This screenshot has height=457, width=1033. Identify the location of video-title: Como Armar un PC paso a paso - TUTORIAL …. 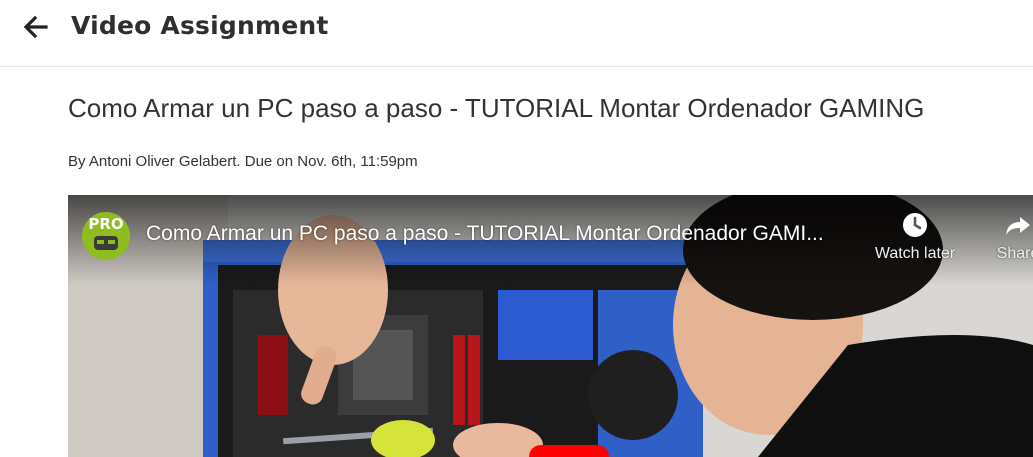
(496, 108).